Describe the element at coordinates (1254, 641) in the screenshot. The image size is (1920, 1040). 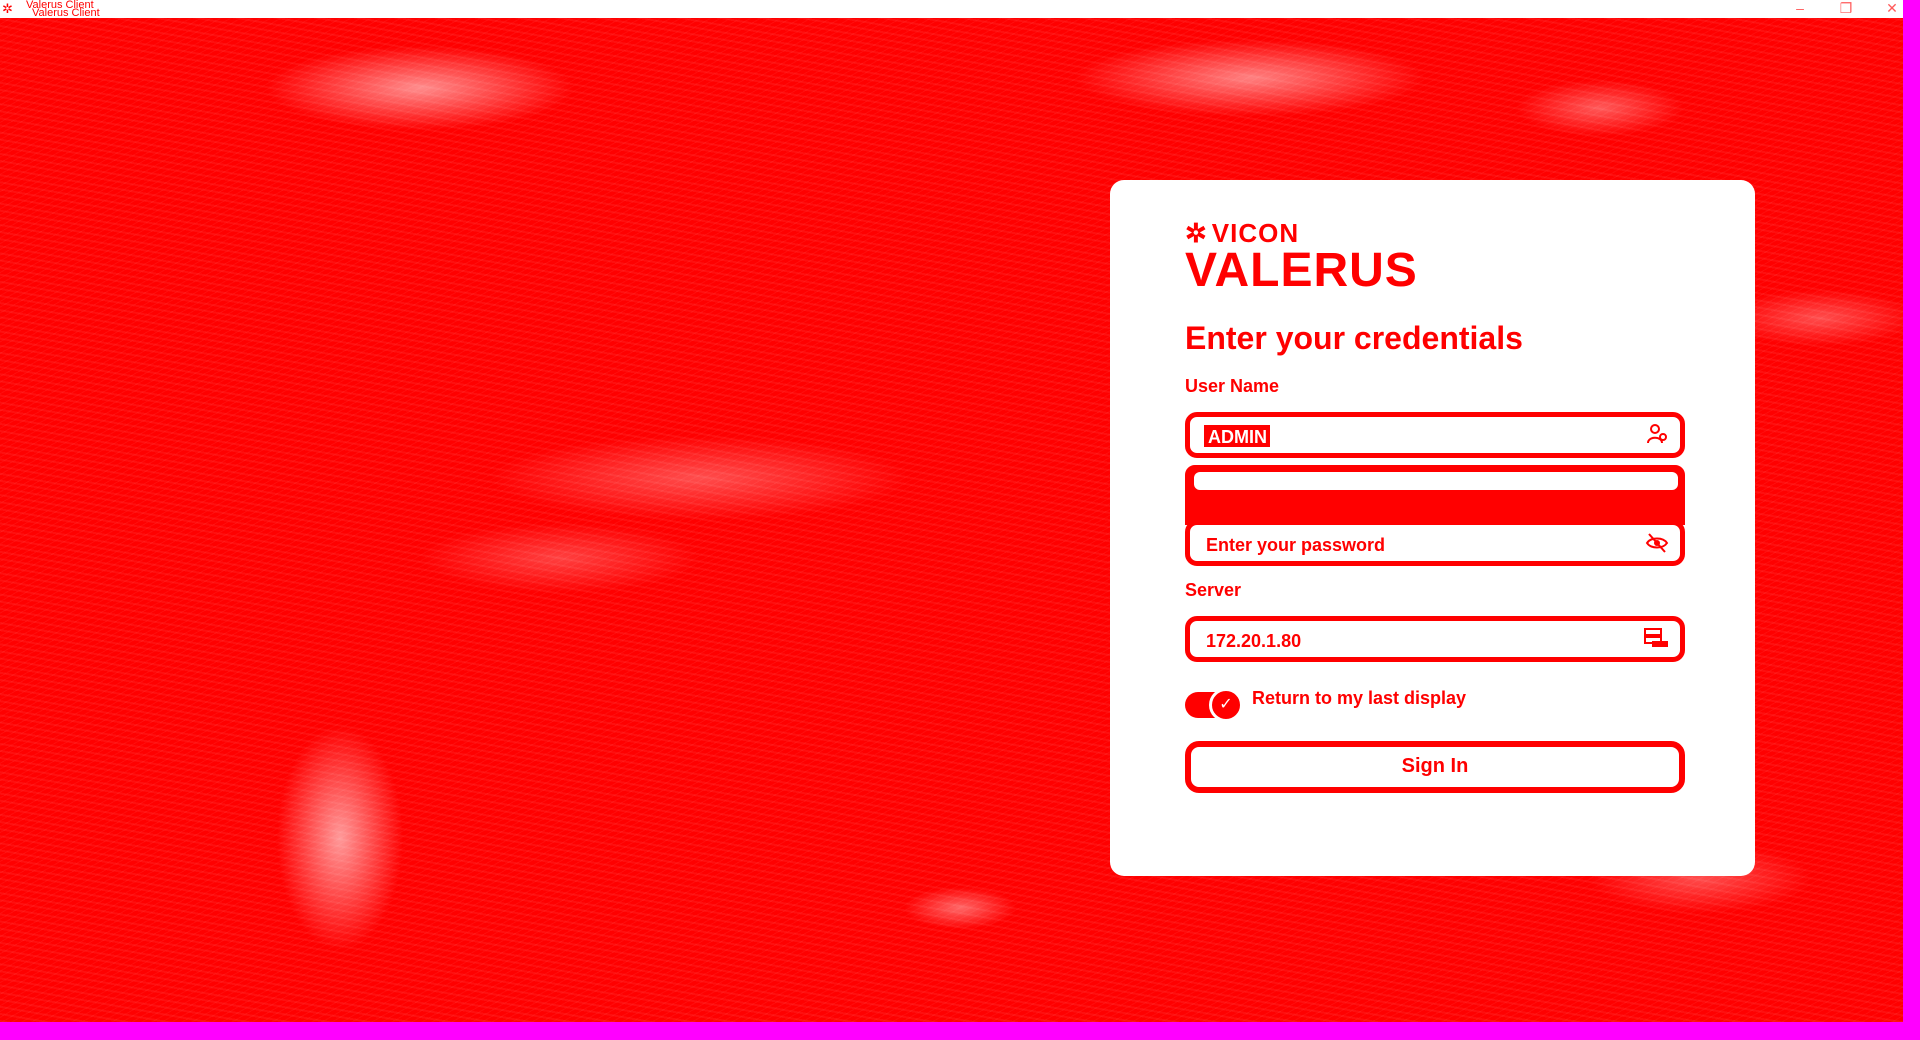
I see `server-value: 172.20.1.80` at that location.